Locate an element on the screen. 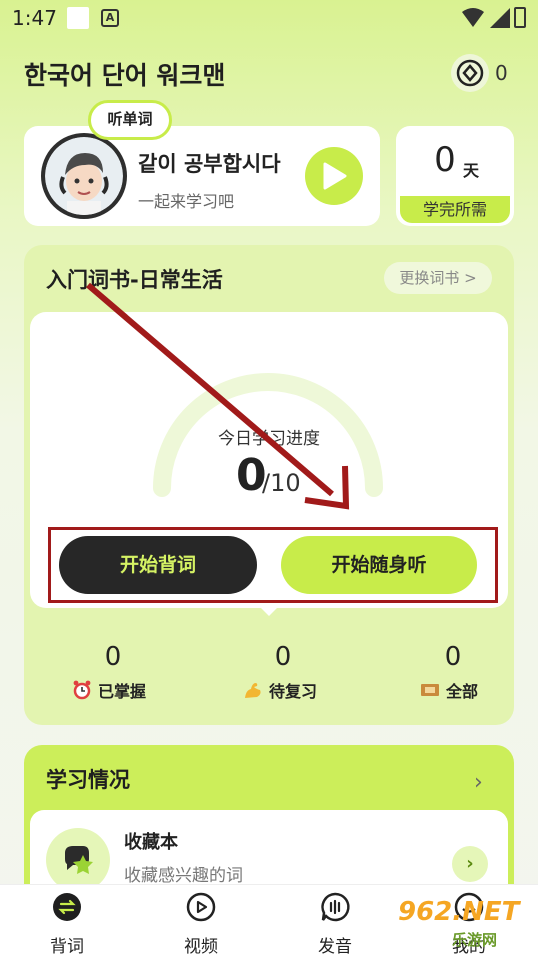 This screenshot has height=958, width=538. progress-label: 今日学习进度 is located at coordinates (269, 439).